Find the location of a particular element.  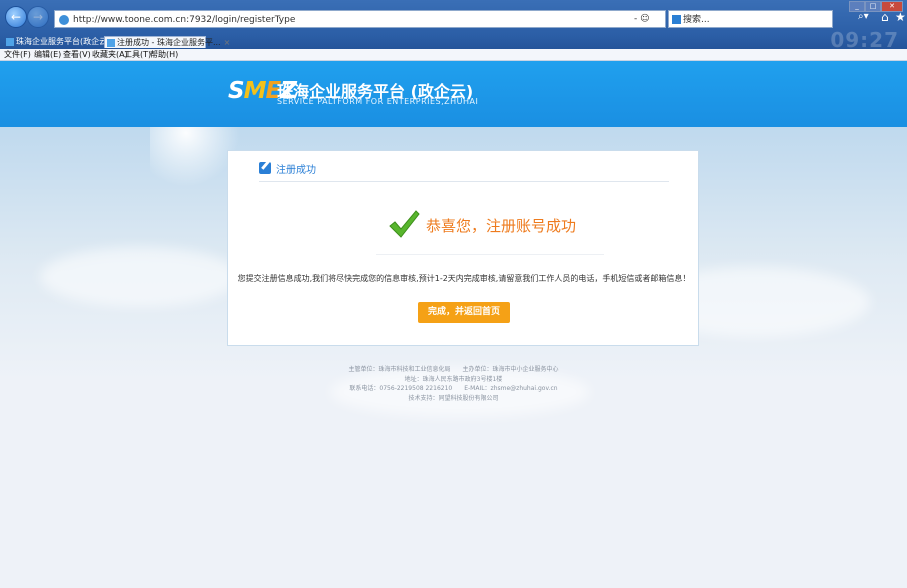

done-return-home-button: 完成，并返回首页 is located at coordinates (464, 312).